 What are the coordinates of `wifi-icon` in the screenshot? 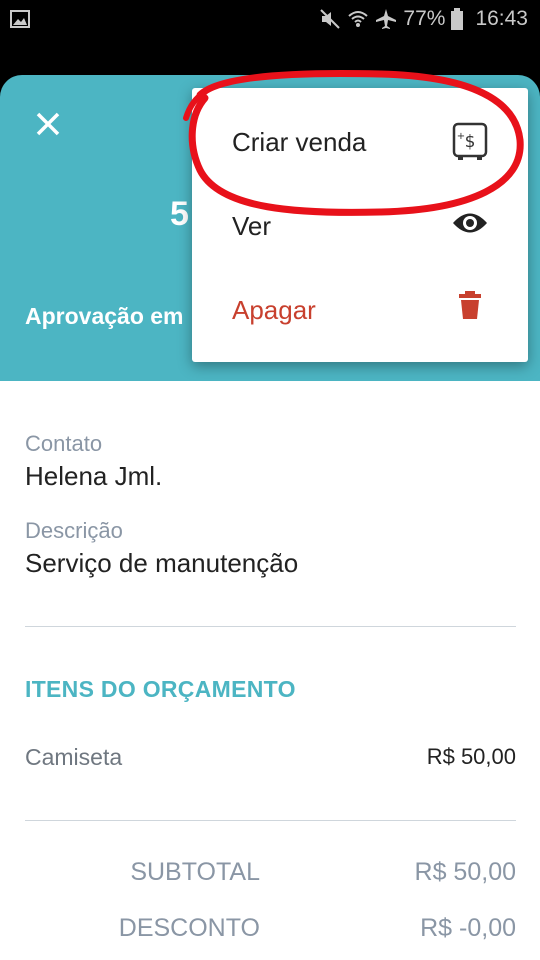 It's located at (358, 19).